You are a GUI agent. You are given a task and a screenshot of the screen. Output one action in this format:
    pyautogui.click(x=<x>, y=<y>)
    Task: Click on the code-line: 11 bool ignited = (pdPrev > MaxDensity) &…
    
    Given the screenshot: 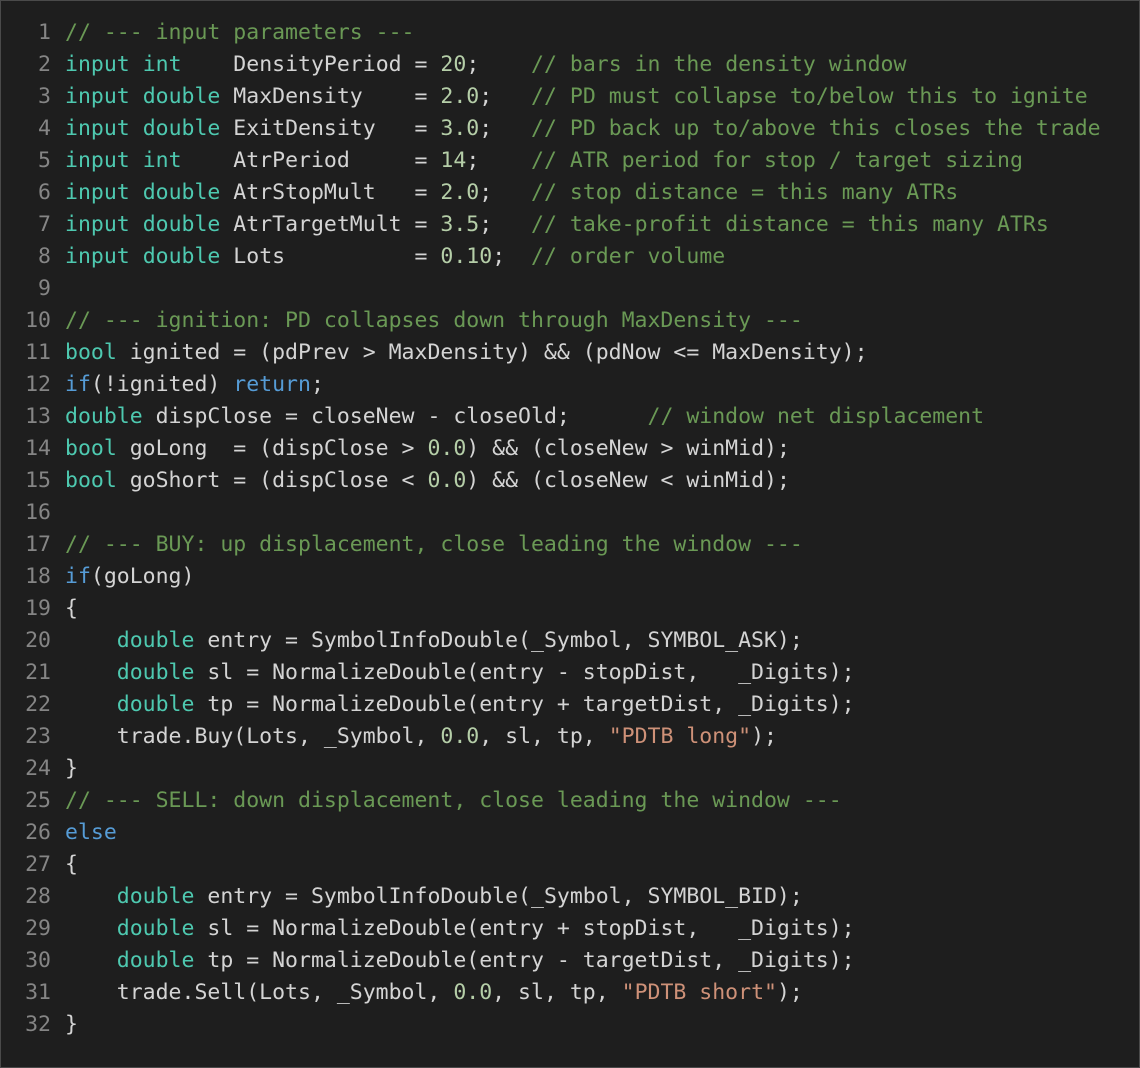 What is the action you would take?
    pyautogui.click(x=551, y=353)
    